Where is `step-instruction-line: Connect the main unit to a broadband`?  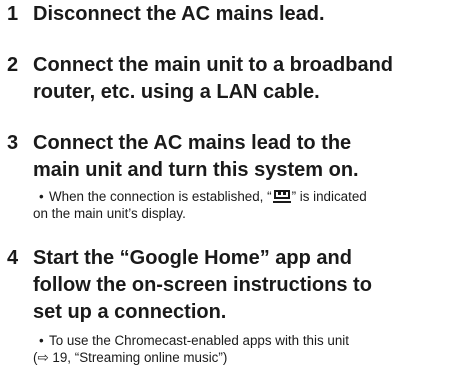 step-instruction-line: Connect the main unit to a broadband is located at coordinates (213, 65).